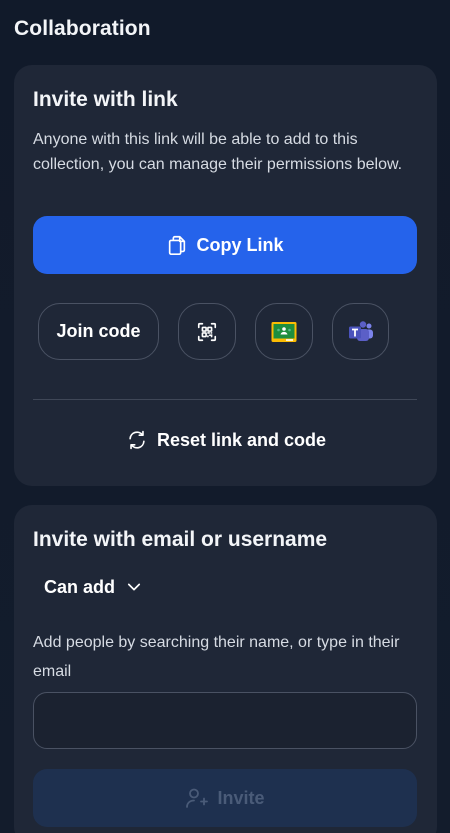 The image size is (450, 833). I want to click on copy-link-button: Copy Link, so click(225, 245).